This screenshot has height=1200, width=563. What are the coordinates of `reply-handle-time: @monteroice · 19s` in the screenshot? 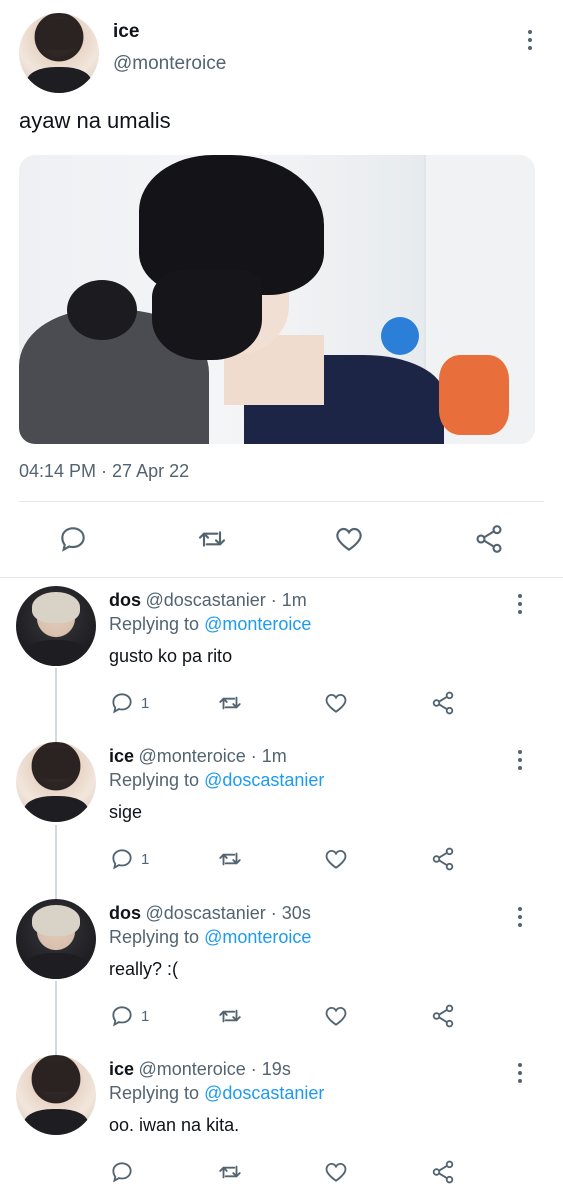 It's located at (214, 1069).